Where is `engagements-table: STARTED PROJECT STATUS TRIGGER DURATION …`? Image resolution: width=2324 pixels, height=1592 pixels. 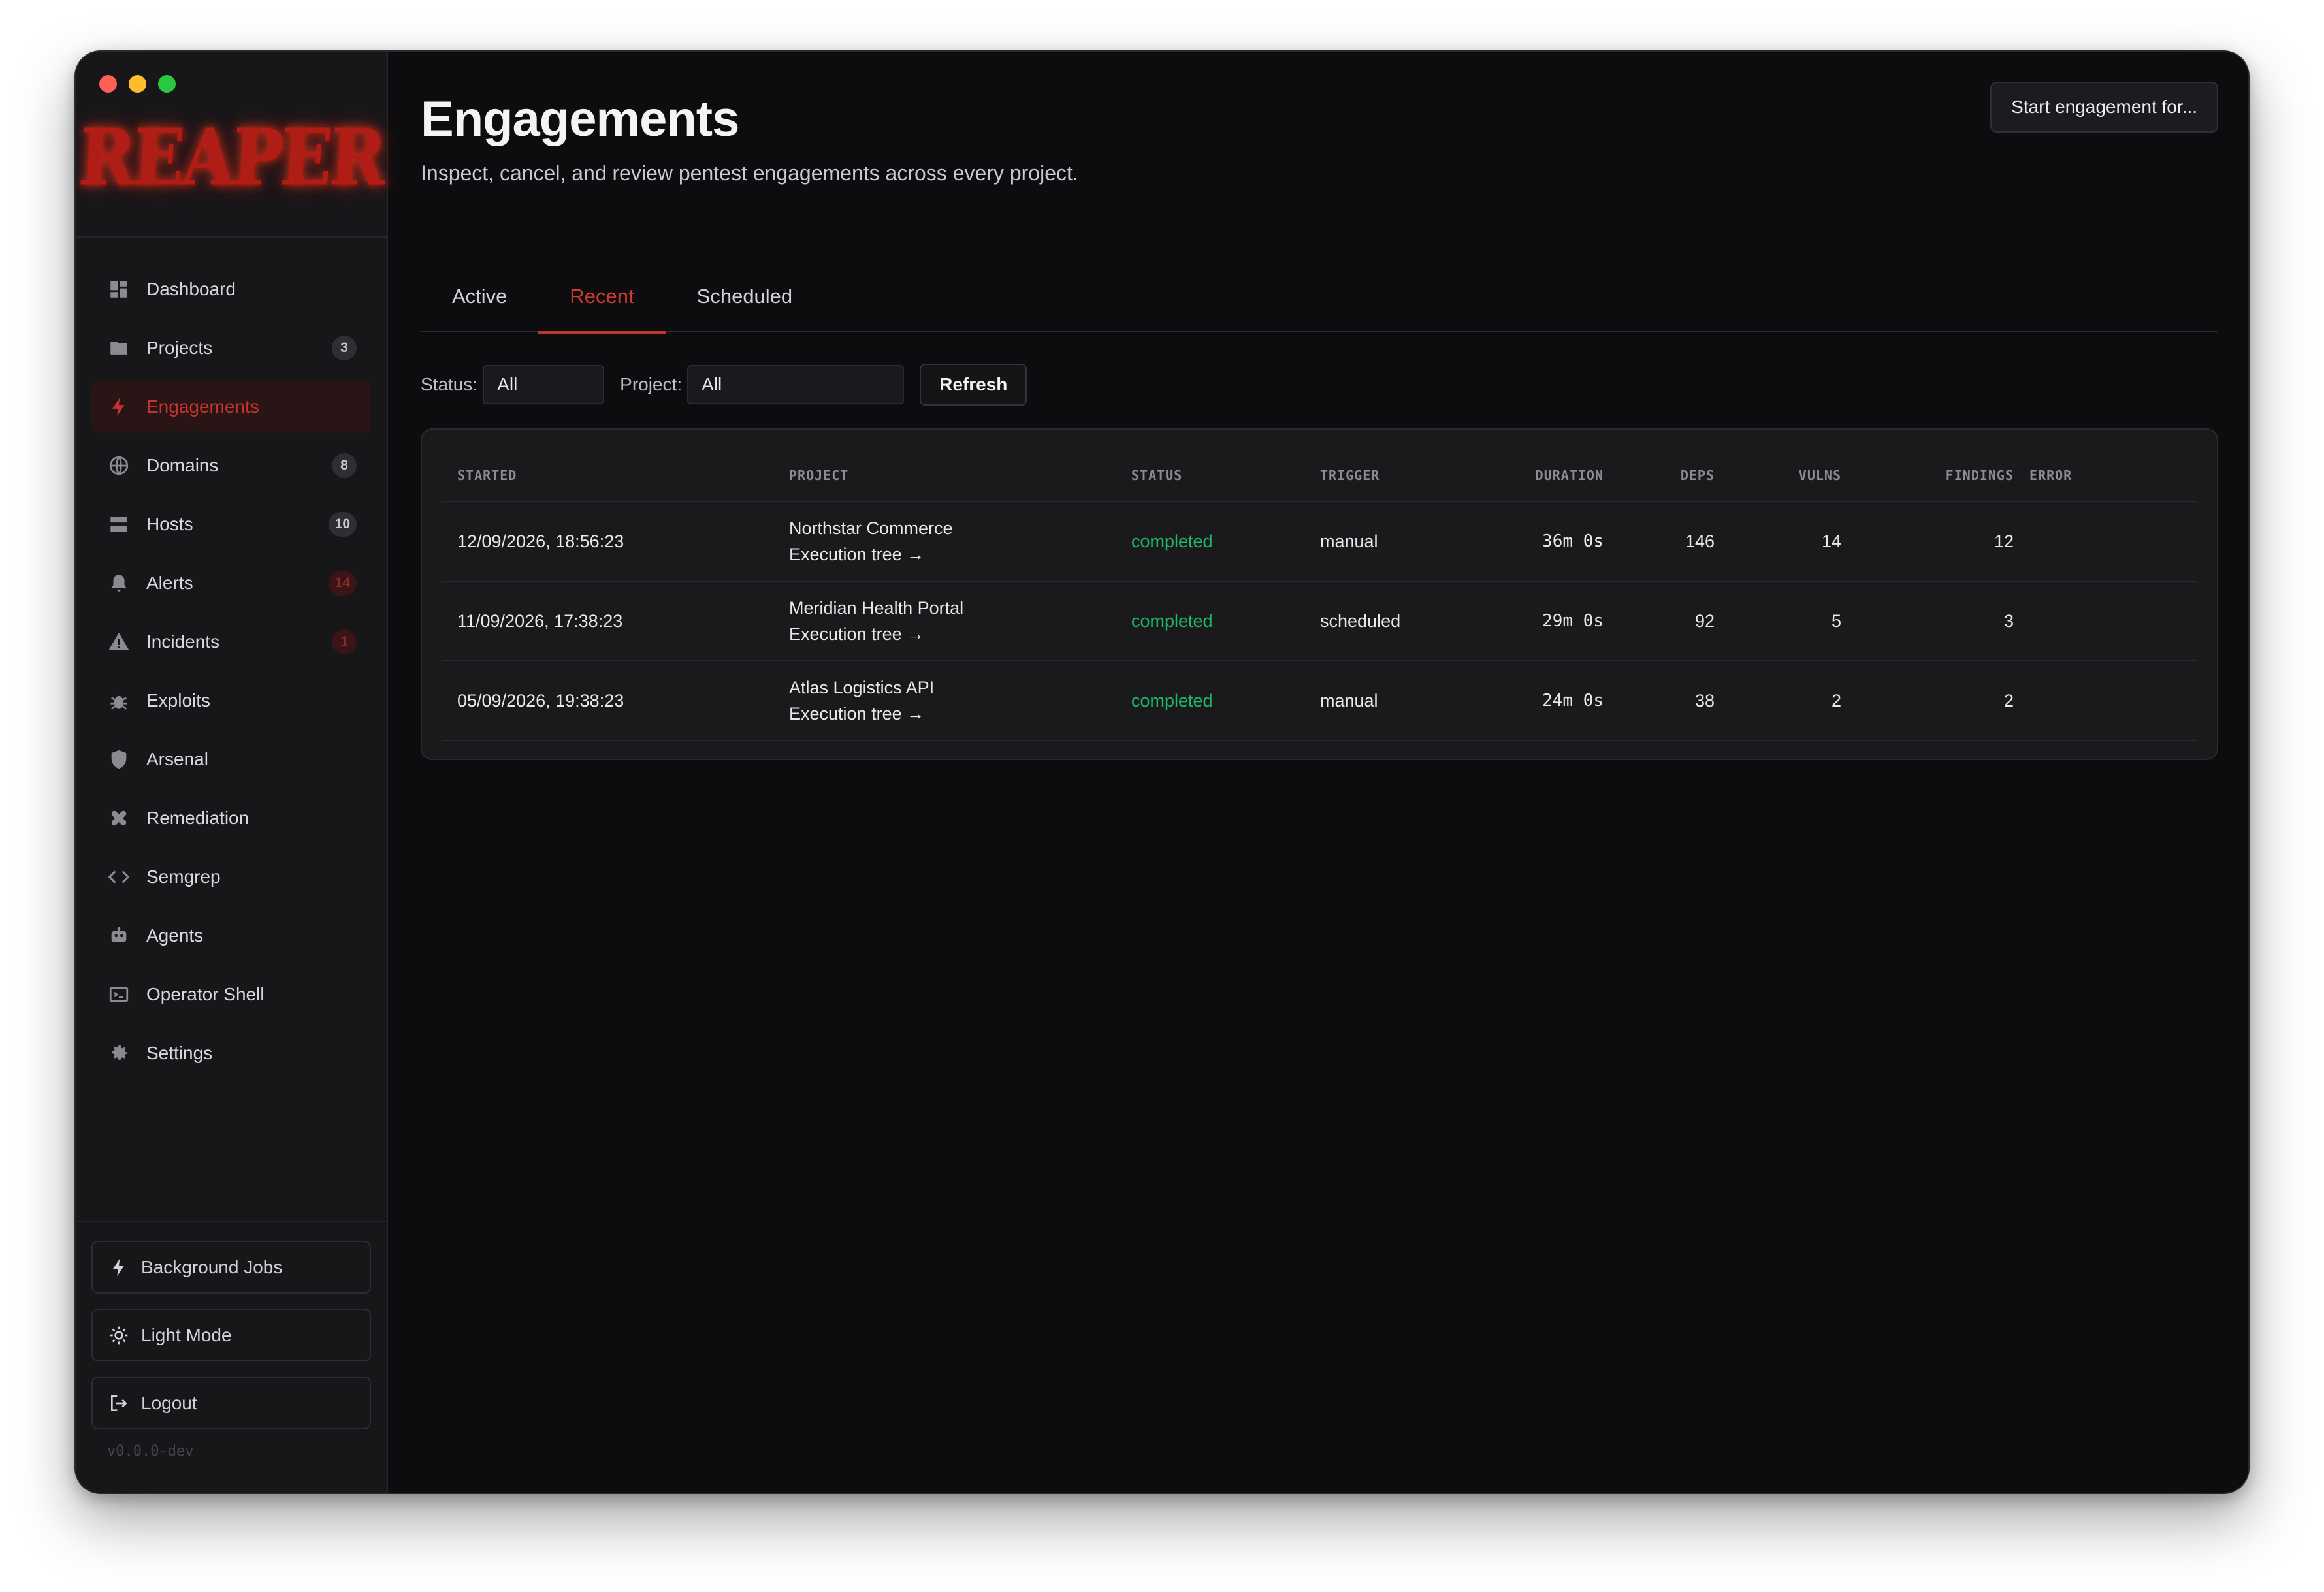 engagements-table: STARTED PROJECT STATUS TRIGGER DURATION … is located at coordinates (1319, 595).